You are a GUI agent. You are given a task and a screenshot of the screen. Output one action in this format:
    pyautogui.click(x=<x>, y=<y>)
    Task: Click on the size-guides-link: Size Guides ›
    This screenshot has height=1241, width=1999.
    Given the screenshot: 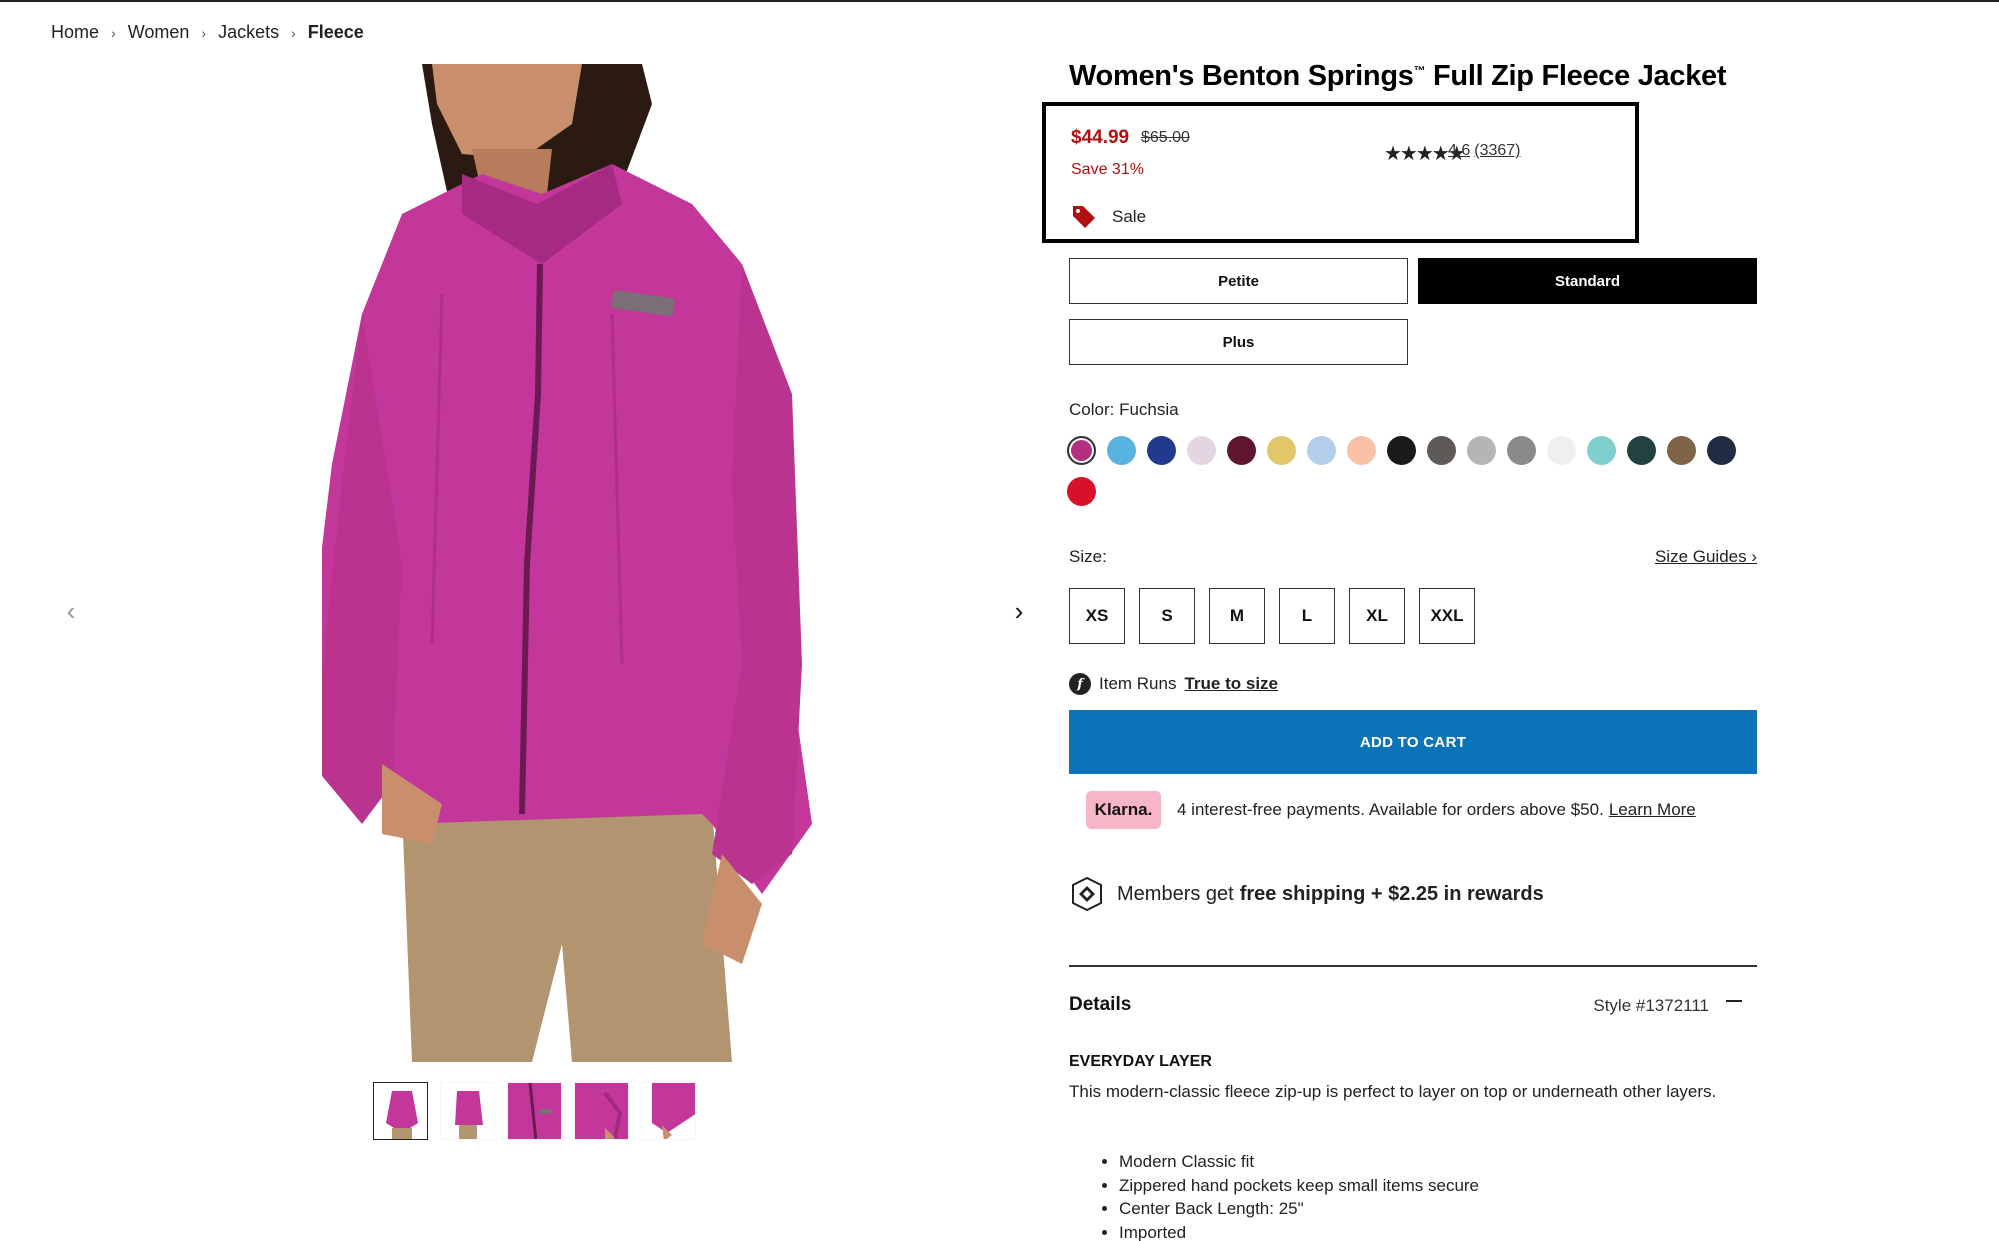 What is the action you would take?
    pyautogui.click(x=1706, y=557)
    